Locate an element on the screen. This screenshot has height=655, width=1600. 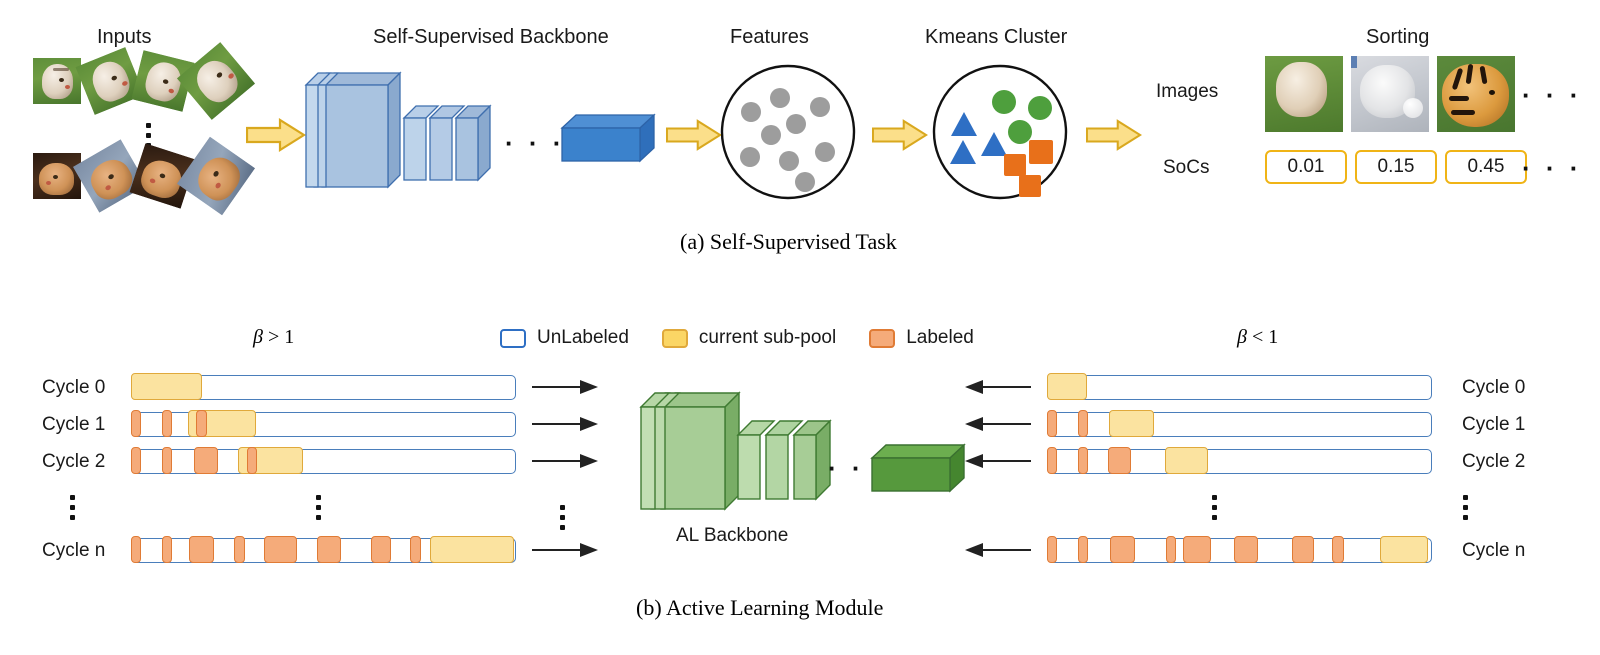
beta-relation: > is located at coordinates (273, 337).